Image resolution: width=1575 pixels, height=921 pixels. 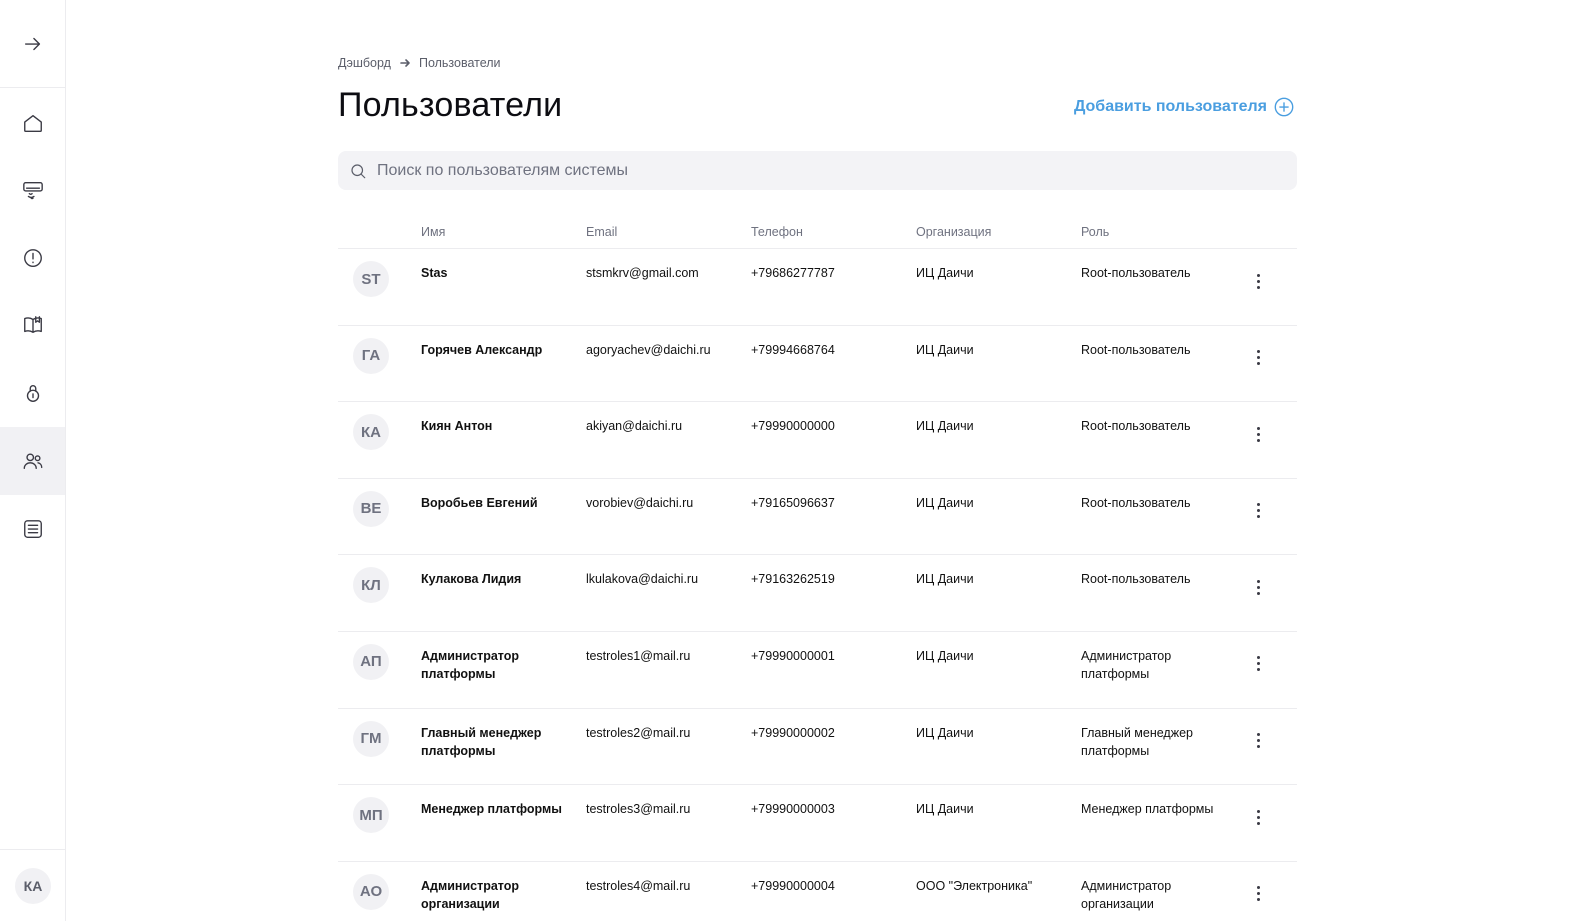 I want to click on breadcrumb-dashboard: Дэшборд, so click(x=364, y=63).